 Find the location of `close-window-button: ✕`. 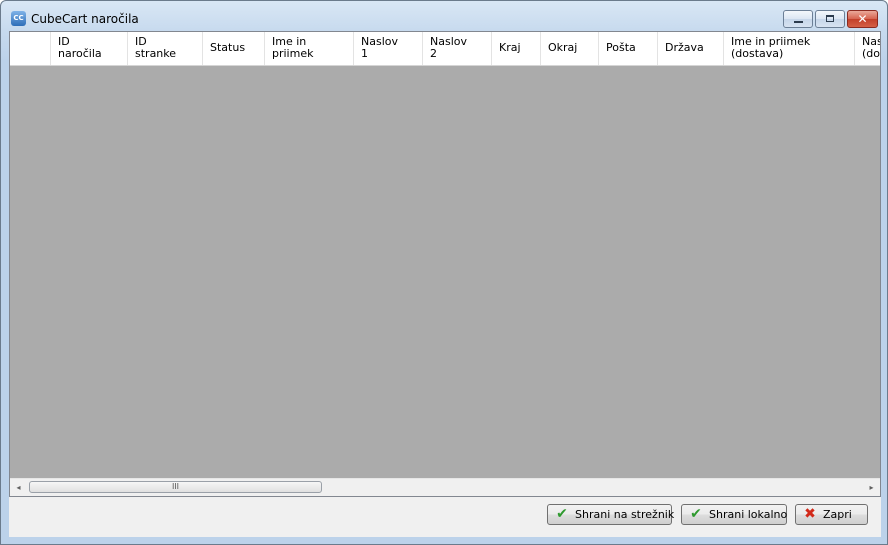

close-window-button: ✕ is located at coordinates (862, 19).